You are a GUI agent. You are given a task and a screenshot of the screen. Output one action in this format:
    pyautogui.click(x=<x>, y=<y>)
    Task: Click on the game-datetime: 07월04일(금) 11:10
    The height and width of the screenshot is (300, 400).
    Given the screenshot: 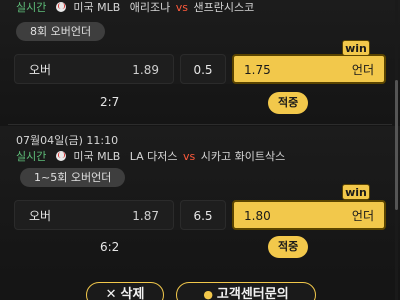 What is the action you would take?
    pyautogui.click(x=67, y=140)
    